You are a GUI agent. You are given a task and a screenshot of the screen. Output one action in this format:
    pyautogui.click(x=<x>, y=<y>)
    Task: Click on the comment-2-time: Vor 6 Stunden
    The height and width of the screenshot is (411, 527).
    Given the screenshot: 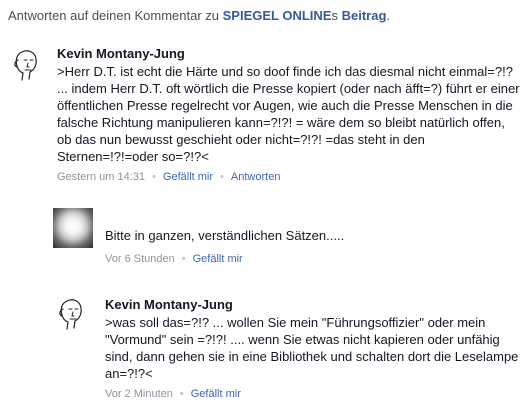 What is the action you would take?
    pyautogui.click(x=140, y=259)
    